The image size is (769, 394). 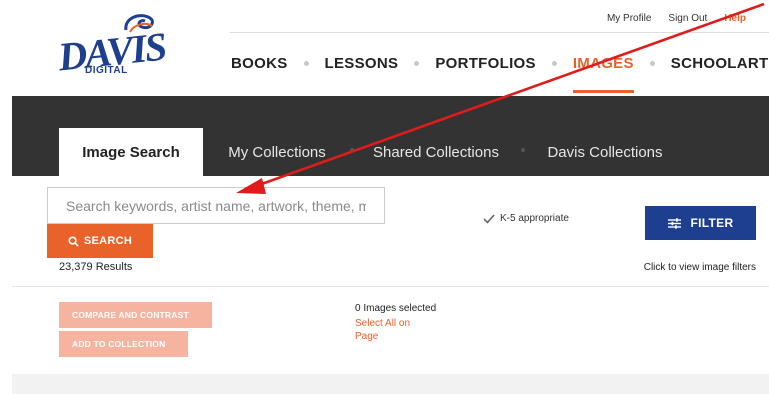 I want to click on k5-checkbox: K-5 appropriate, so click(x=526, y=218).